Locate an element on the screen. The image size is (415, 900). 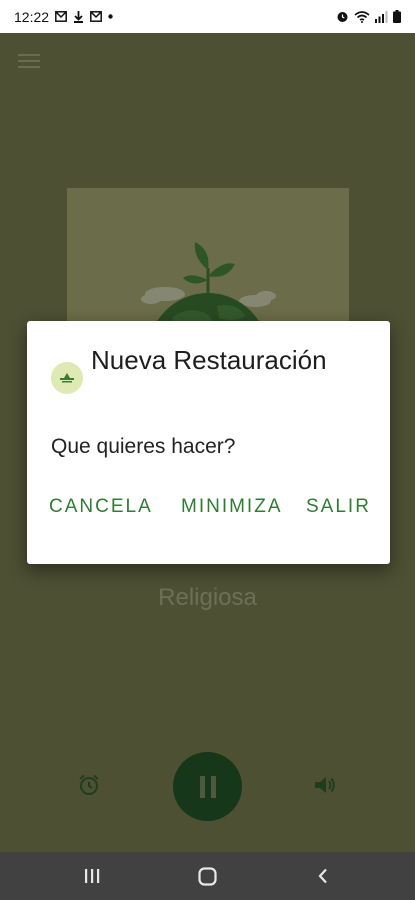
home-icon is located at coordinates (207, 876).